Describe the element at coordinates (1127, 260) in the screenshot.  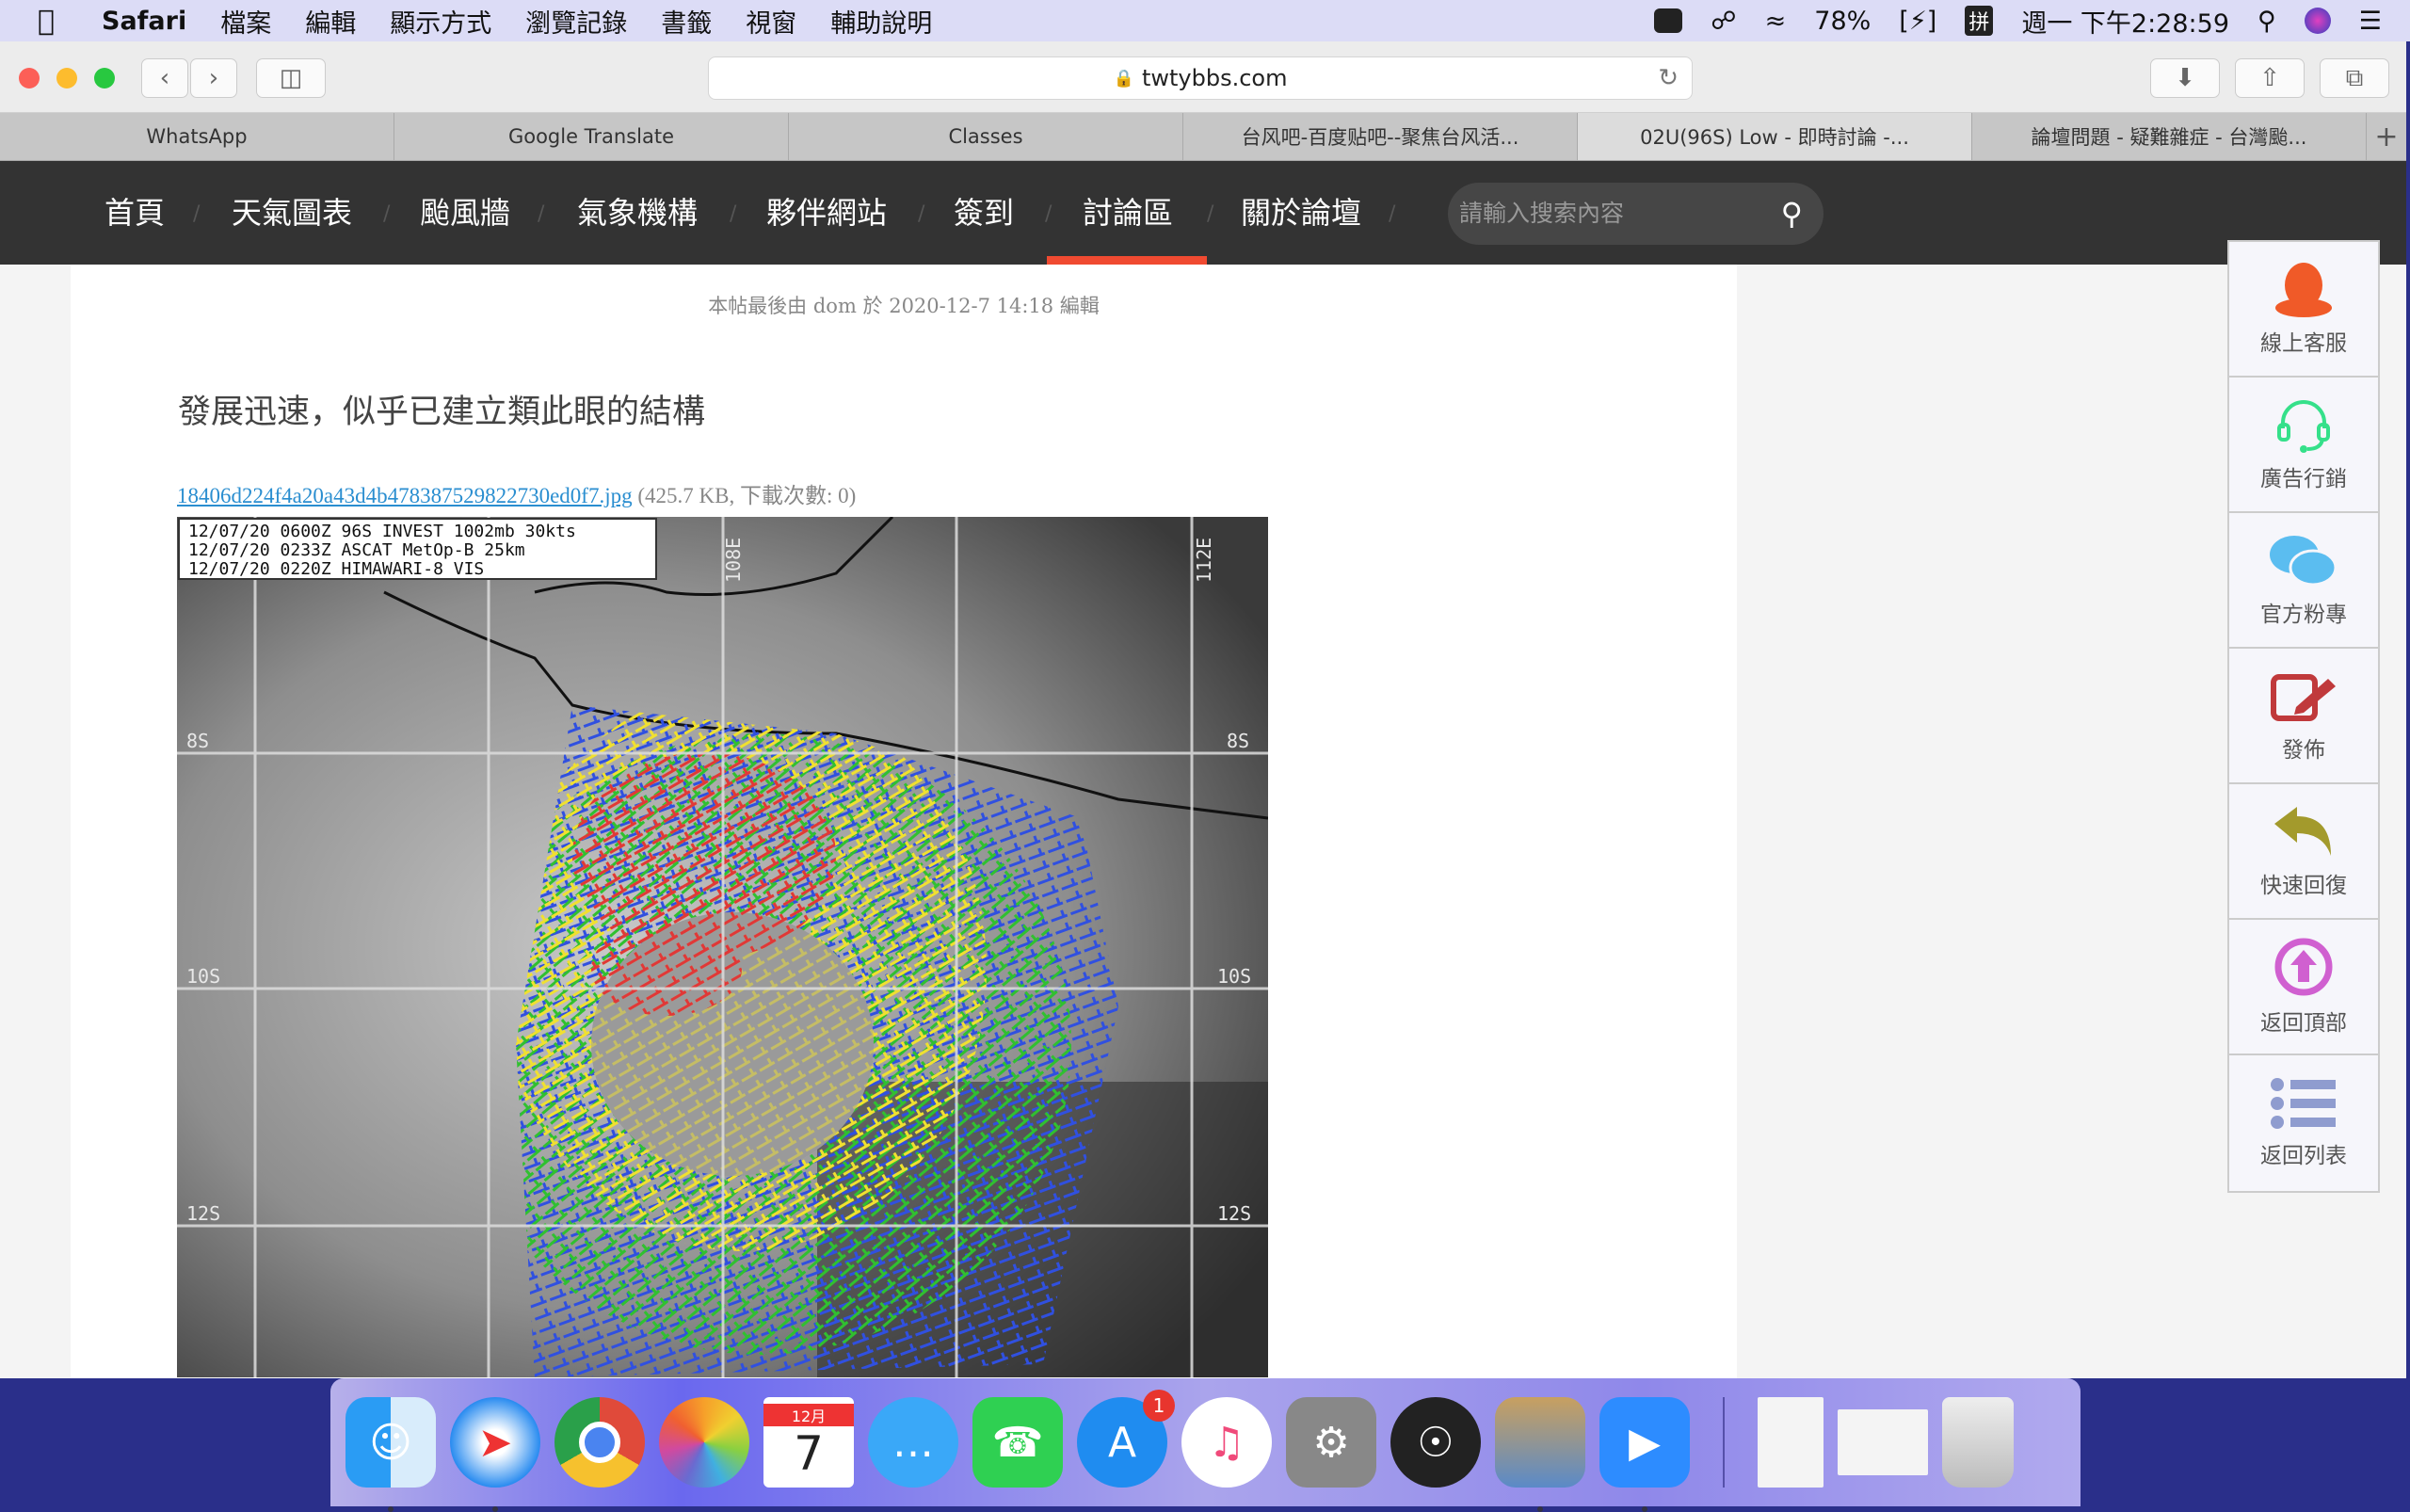
I see `nav-active-indicator` at that location.